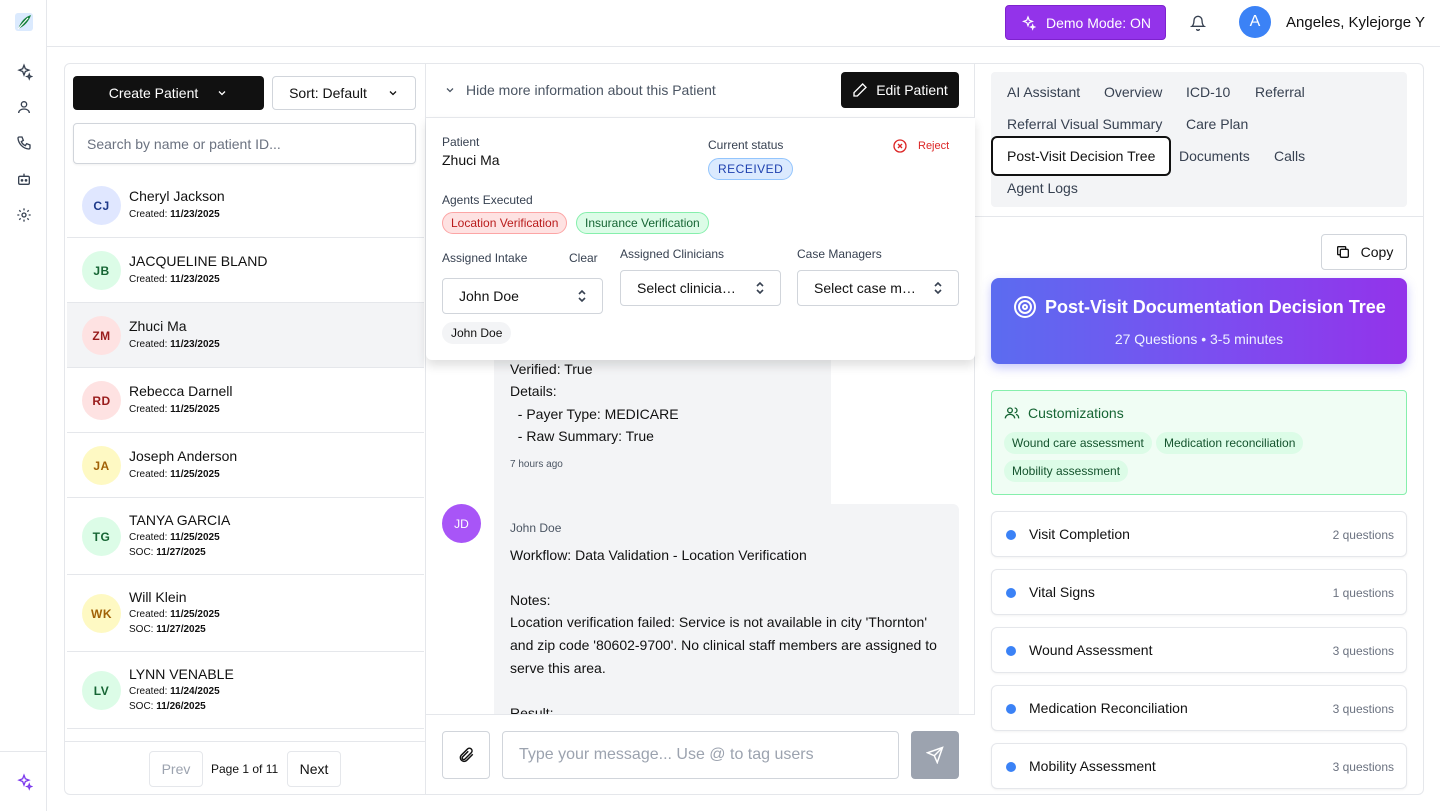 The width and height of the screenshot is (1440, 811). I want to click on message-author: John Doe, so click(536, 528).